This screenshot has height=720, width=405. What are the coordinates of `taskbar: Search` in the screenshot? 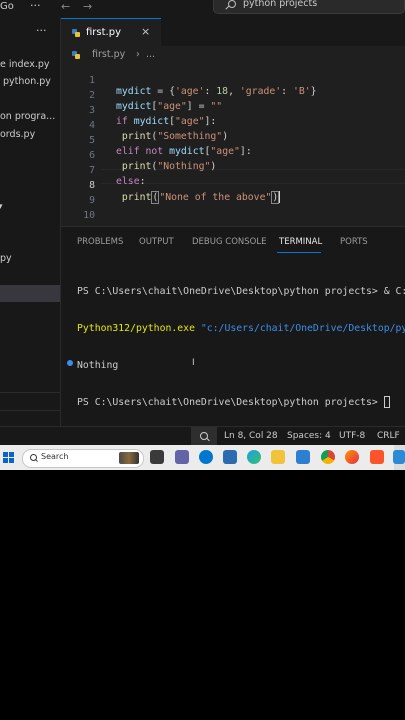 It's located at (202, 457).